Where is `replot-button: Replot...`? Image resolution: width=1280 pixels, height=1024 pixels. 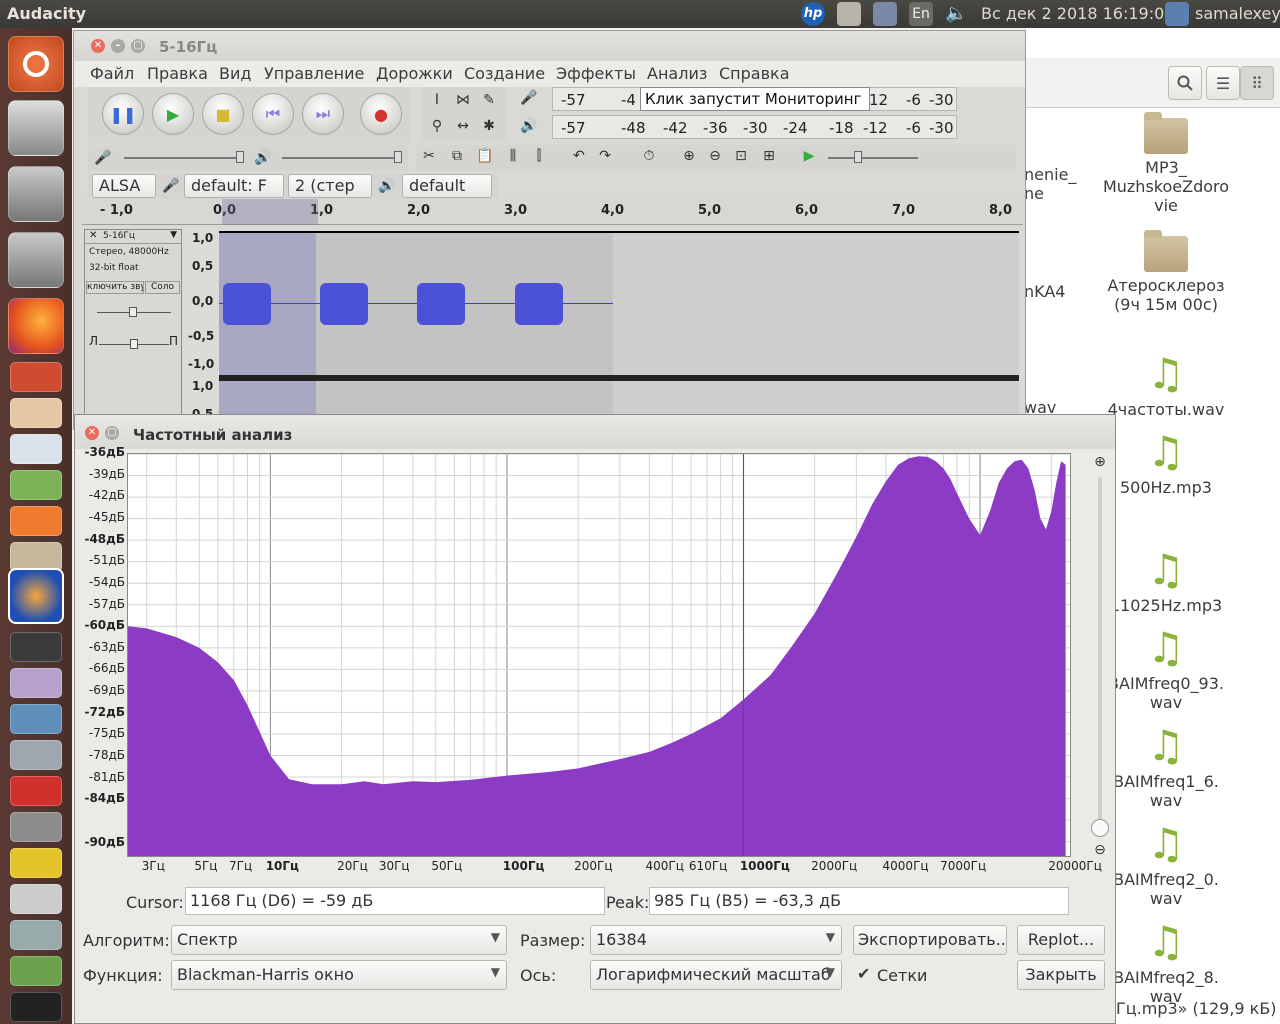 replot-button: Replot... is located at coordinates (1061, 940).